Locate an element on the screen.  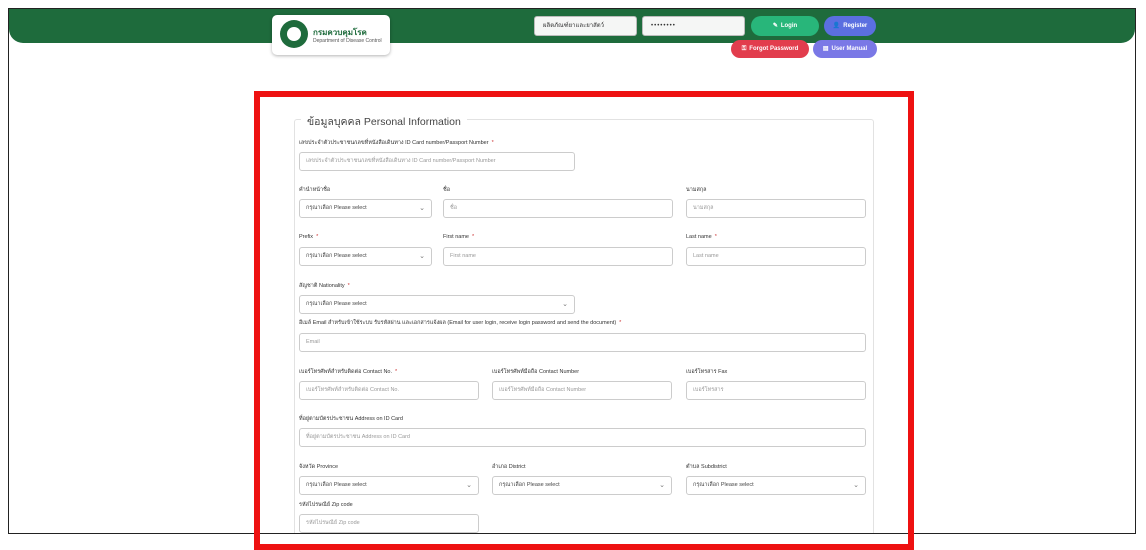
user-icon: 👤 is located at coordinates (836, 26).